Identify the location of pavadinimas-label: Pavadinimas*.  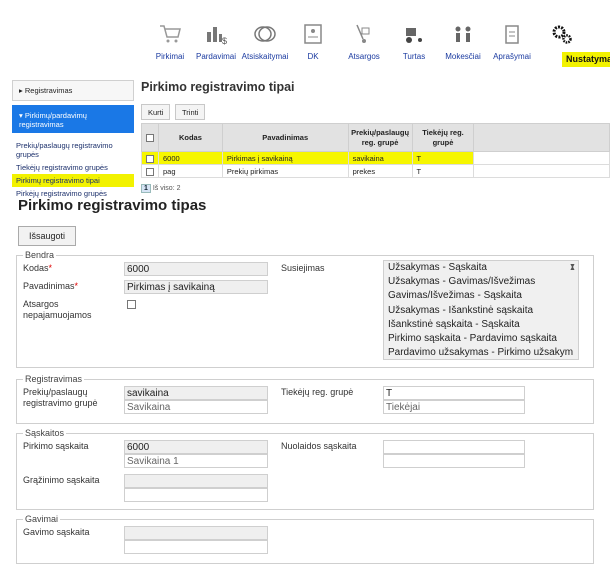
(50, 286).